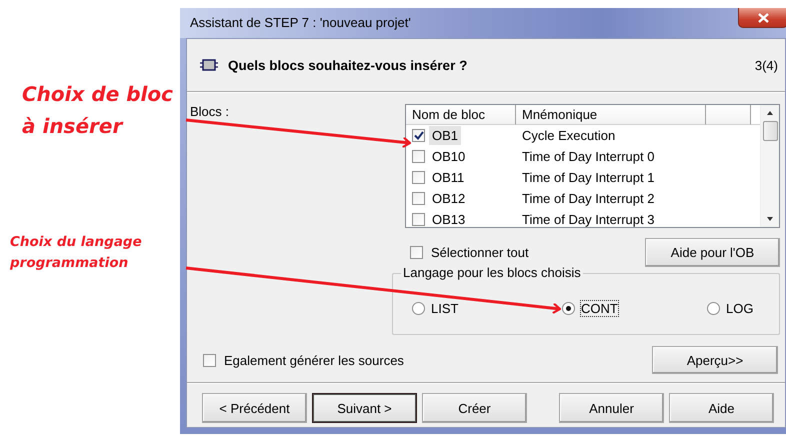  I want to click on table-cell-text: Time of Day Interrupt 1, so click(587, 177).